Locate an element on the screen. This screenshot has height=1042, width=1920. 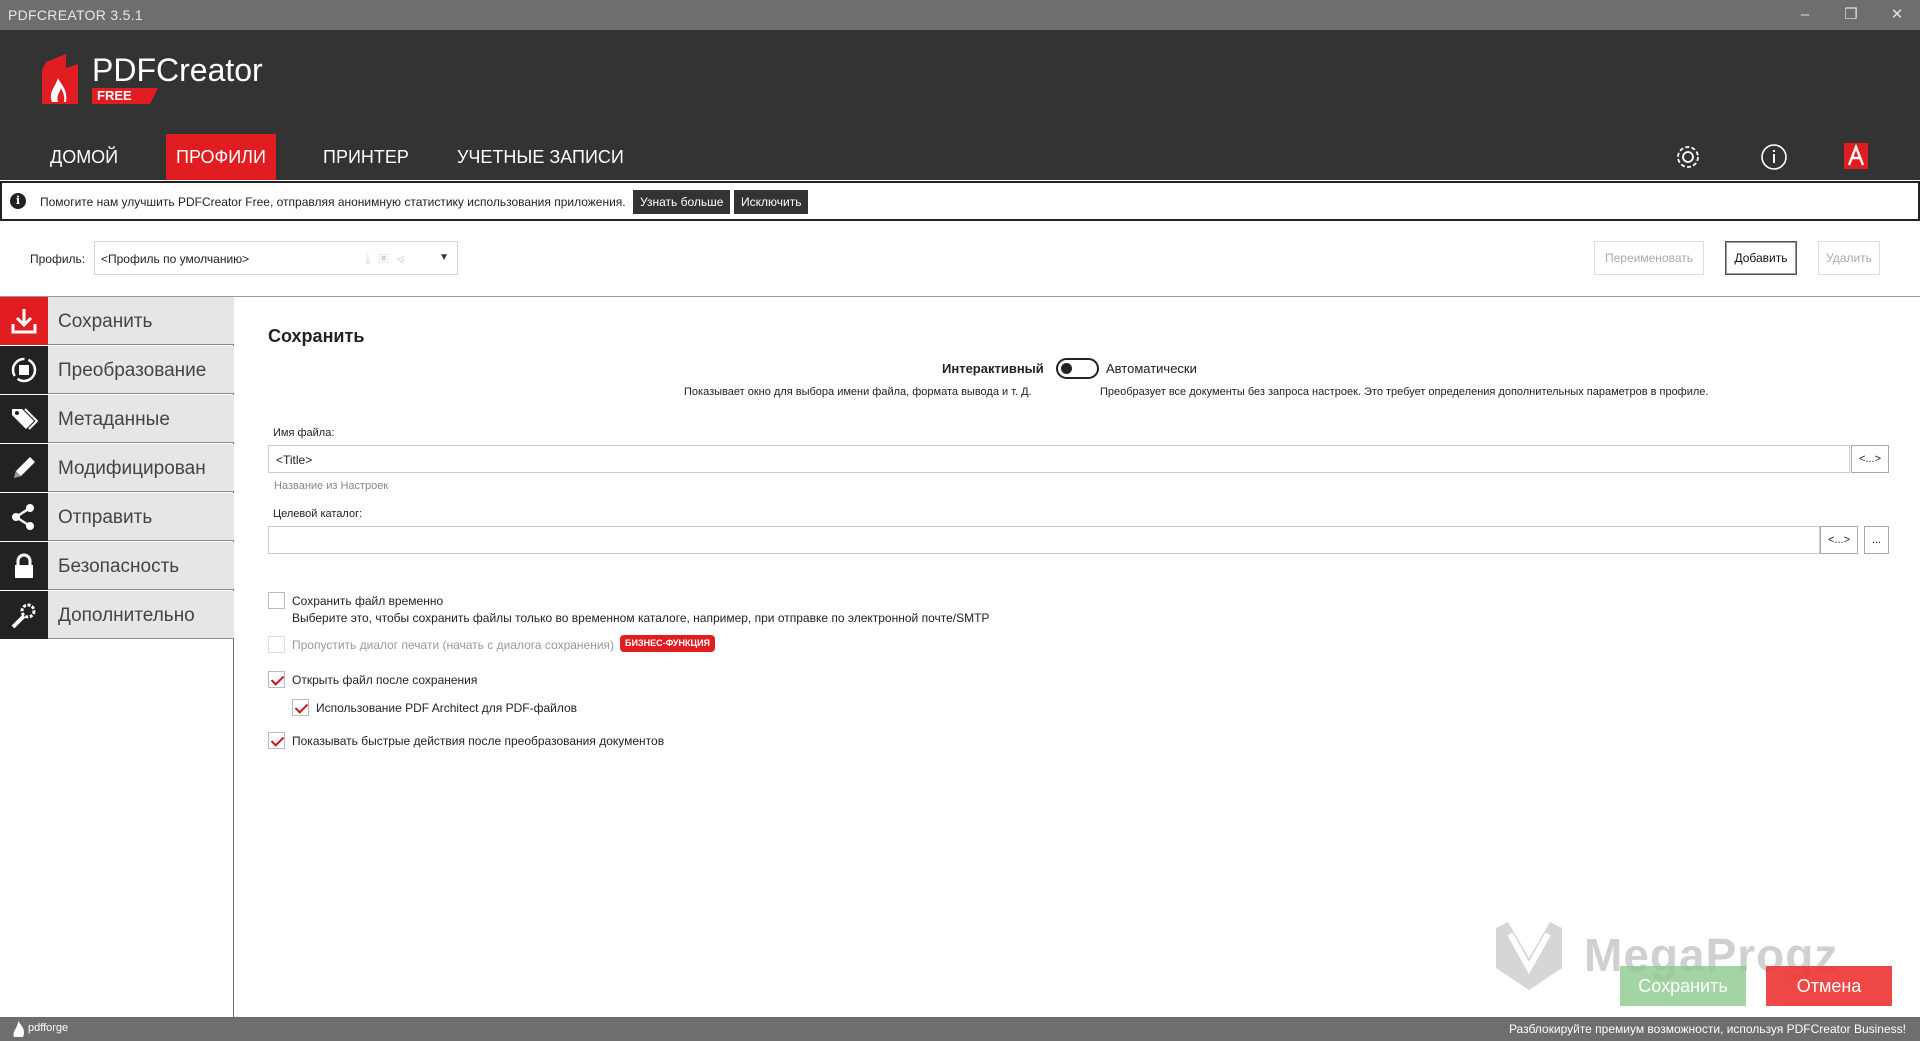
page-title: Сохранить is located at coordinates (316, 336).